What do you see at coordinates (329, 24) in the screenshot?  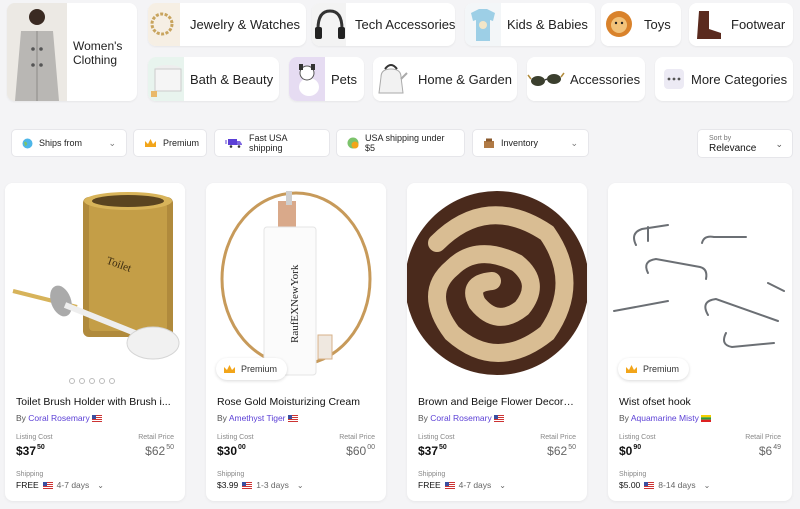 I see `headphones-icon` at bounding box center [329, 24].